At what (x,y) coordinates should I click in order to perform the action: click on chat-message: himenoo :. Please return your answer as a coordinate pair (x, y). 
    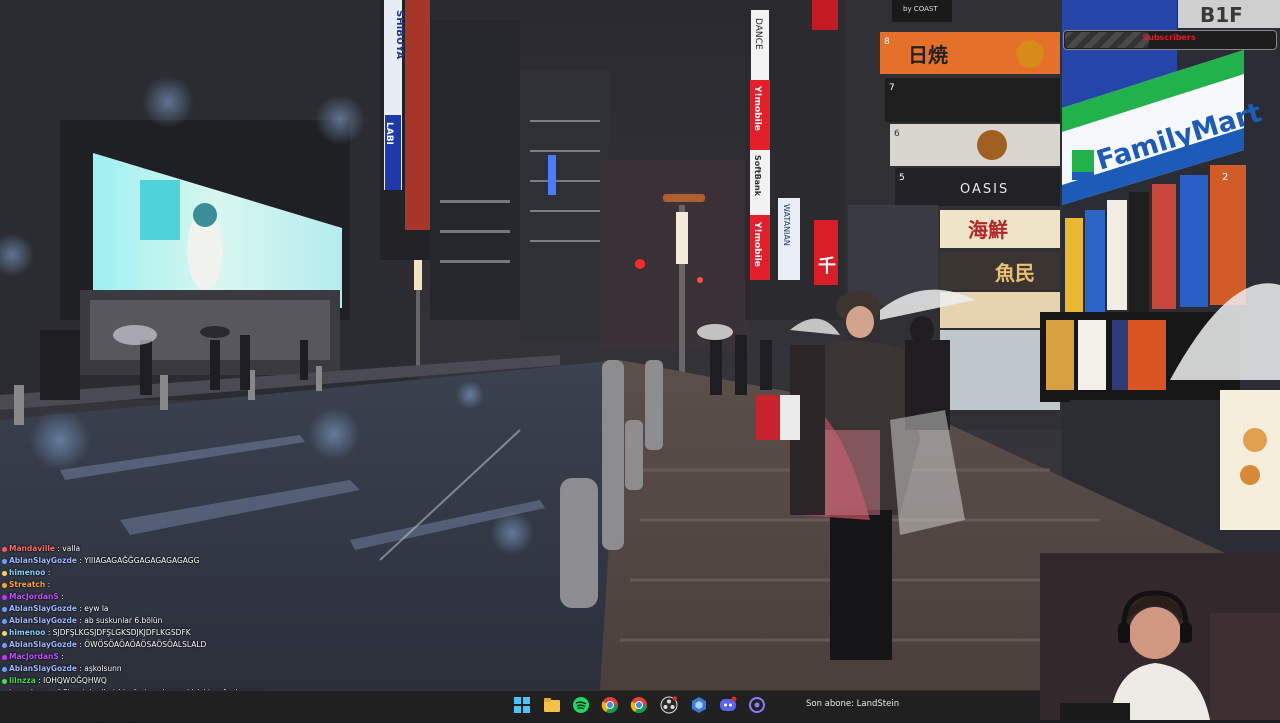
    Looking at the image, I should click on (152, 573).